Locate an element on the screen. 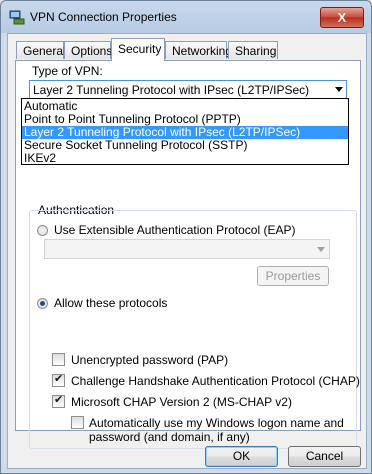 The image size is (372, 474). pap-label: Unencrypted password (PAP) is located at coordinates (149, 360).